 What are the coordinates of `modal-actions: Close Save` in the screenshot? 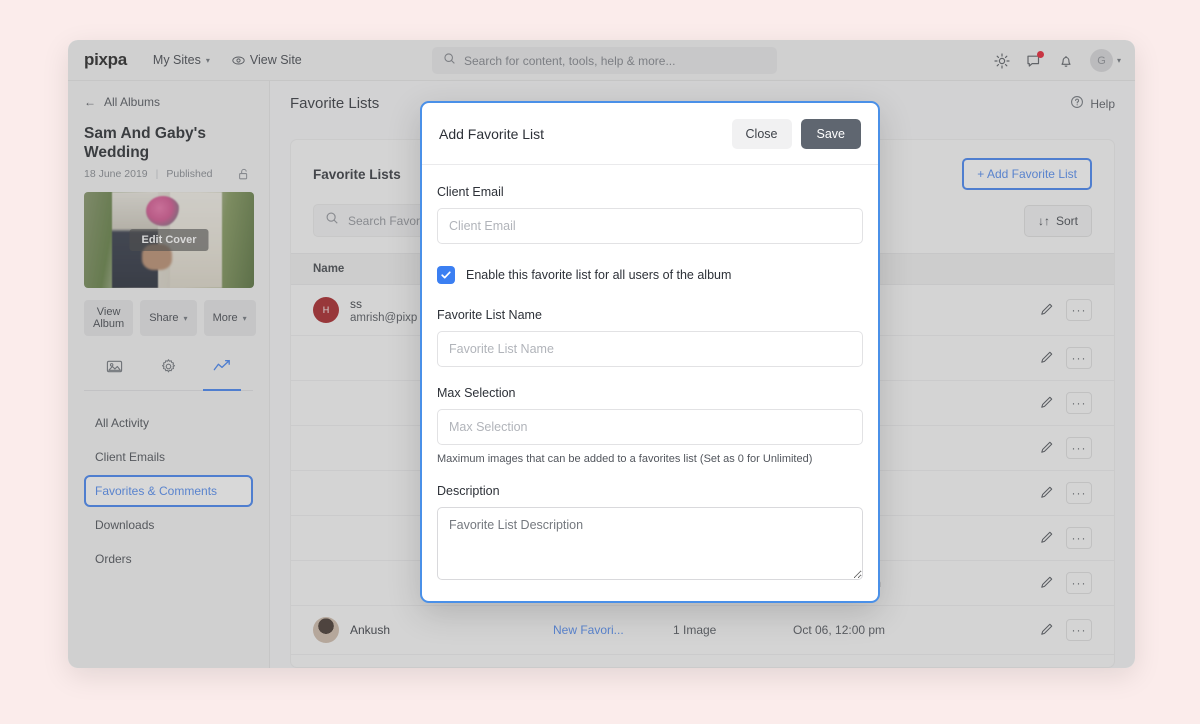 It's located at (796, 133).